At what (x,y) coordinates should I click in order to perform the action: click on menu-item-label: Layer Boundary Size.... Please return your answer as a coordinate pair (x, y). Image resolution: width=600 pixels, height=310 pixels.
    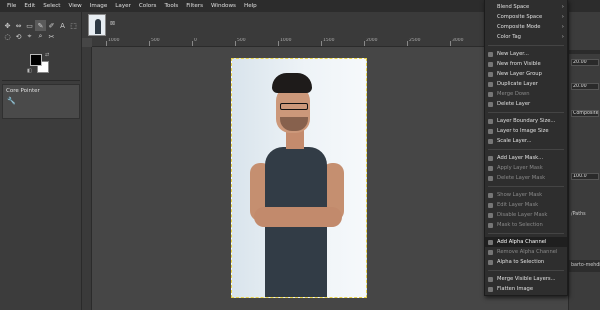
    Looking at the image, I should click on (526, 121).